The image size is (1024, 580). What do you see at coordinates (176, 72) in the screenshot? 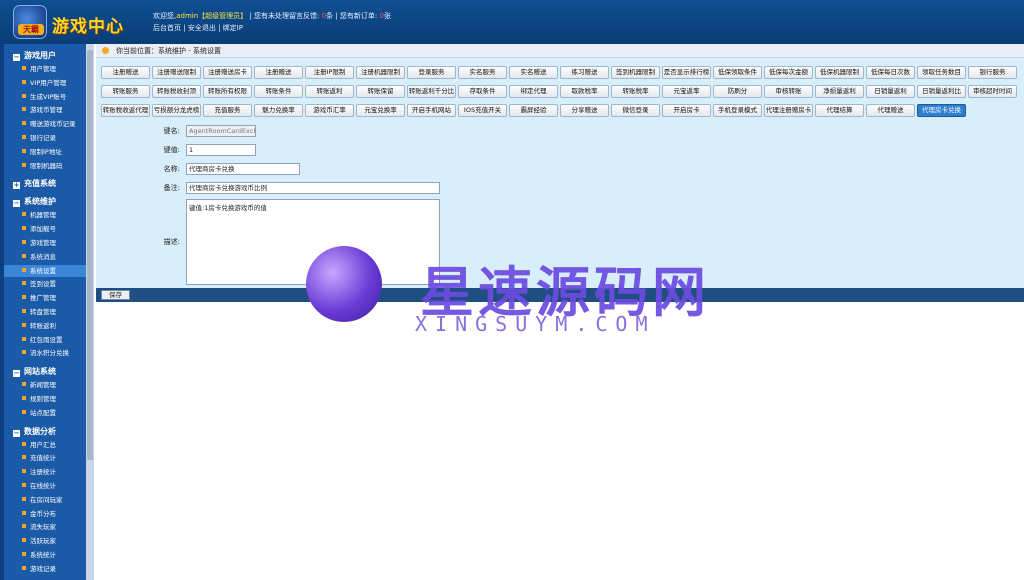
I see `settings-tab: 注册赠送限制` at bounding box center [176, 72].